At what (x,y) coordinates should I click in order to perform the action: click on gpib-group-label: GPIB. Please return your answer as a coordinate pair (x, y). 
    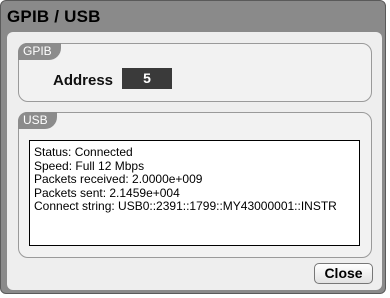
    Looking at the image, I should click on (39, 51).